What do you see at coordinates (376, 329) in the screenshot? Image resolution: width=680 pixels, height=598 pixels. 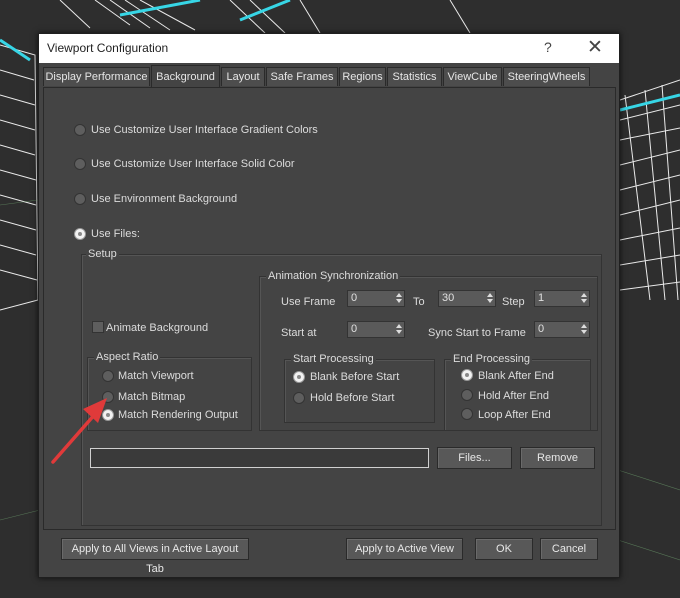 I see `start-at-spinner: 0` at bounding box center [376, 329].